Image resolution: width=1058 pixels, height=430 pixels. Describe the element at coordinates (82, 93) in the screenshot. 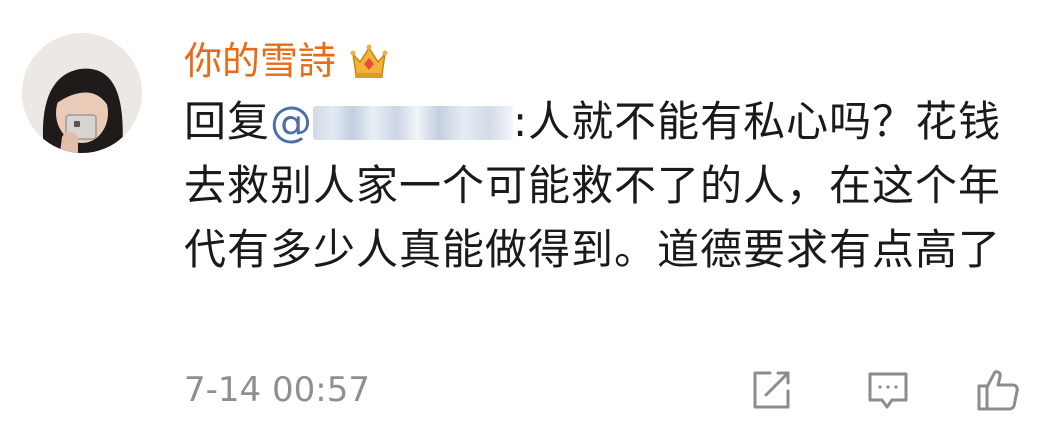

I see `avatar` at that location.